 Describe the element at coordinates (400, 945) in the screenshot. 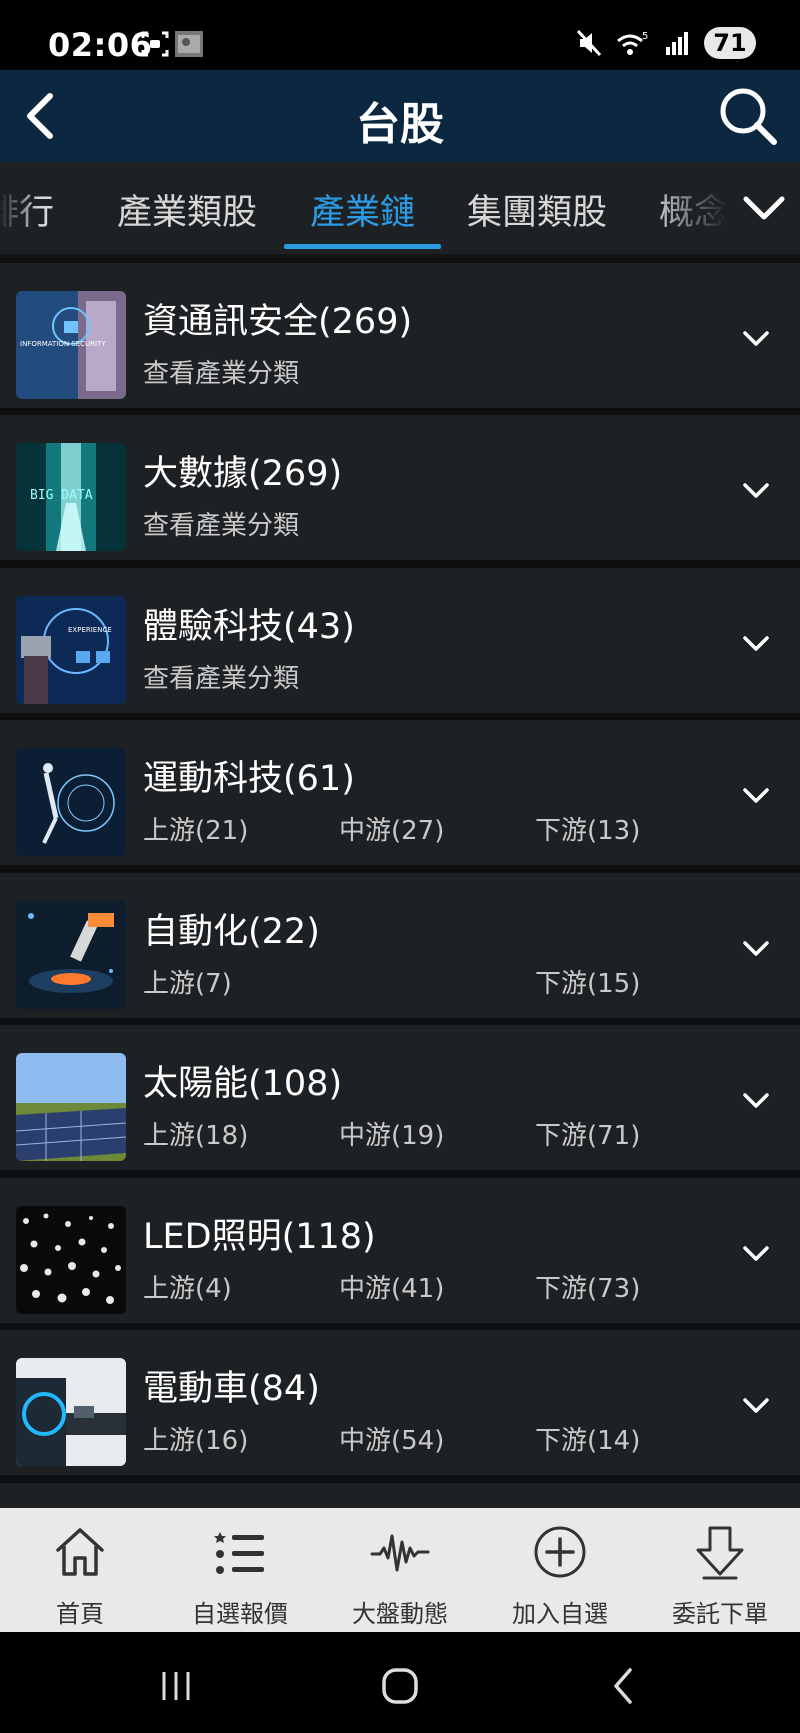

I see `list-item-automation: 自動化(22) 上游(7) 下游(15)` at that location.